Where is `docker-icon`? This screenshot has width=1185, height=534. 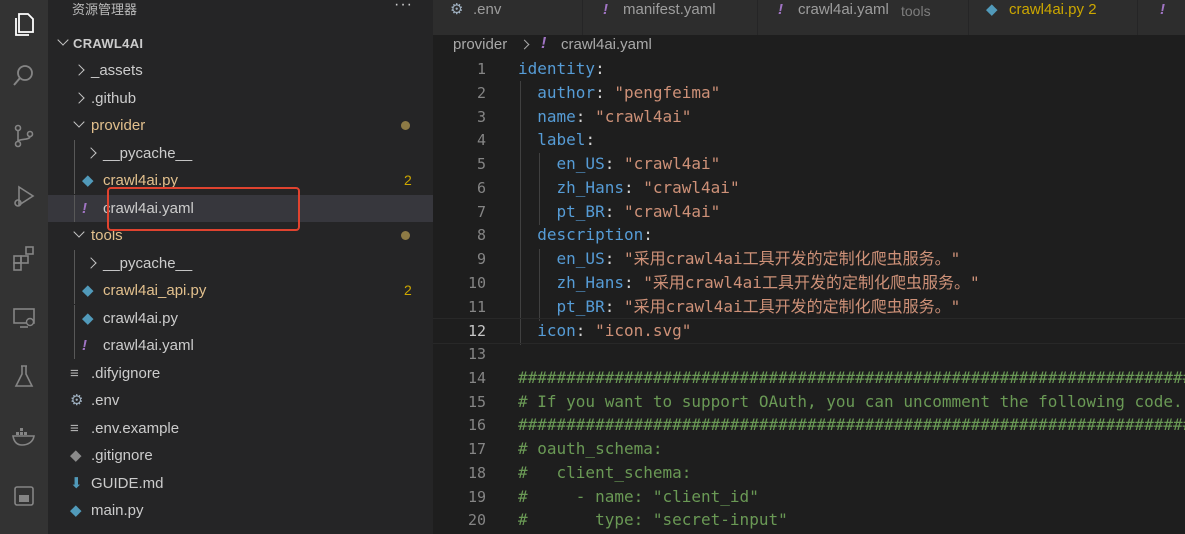 docker-icon is located at coordinates (24, 436).